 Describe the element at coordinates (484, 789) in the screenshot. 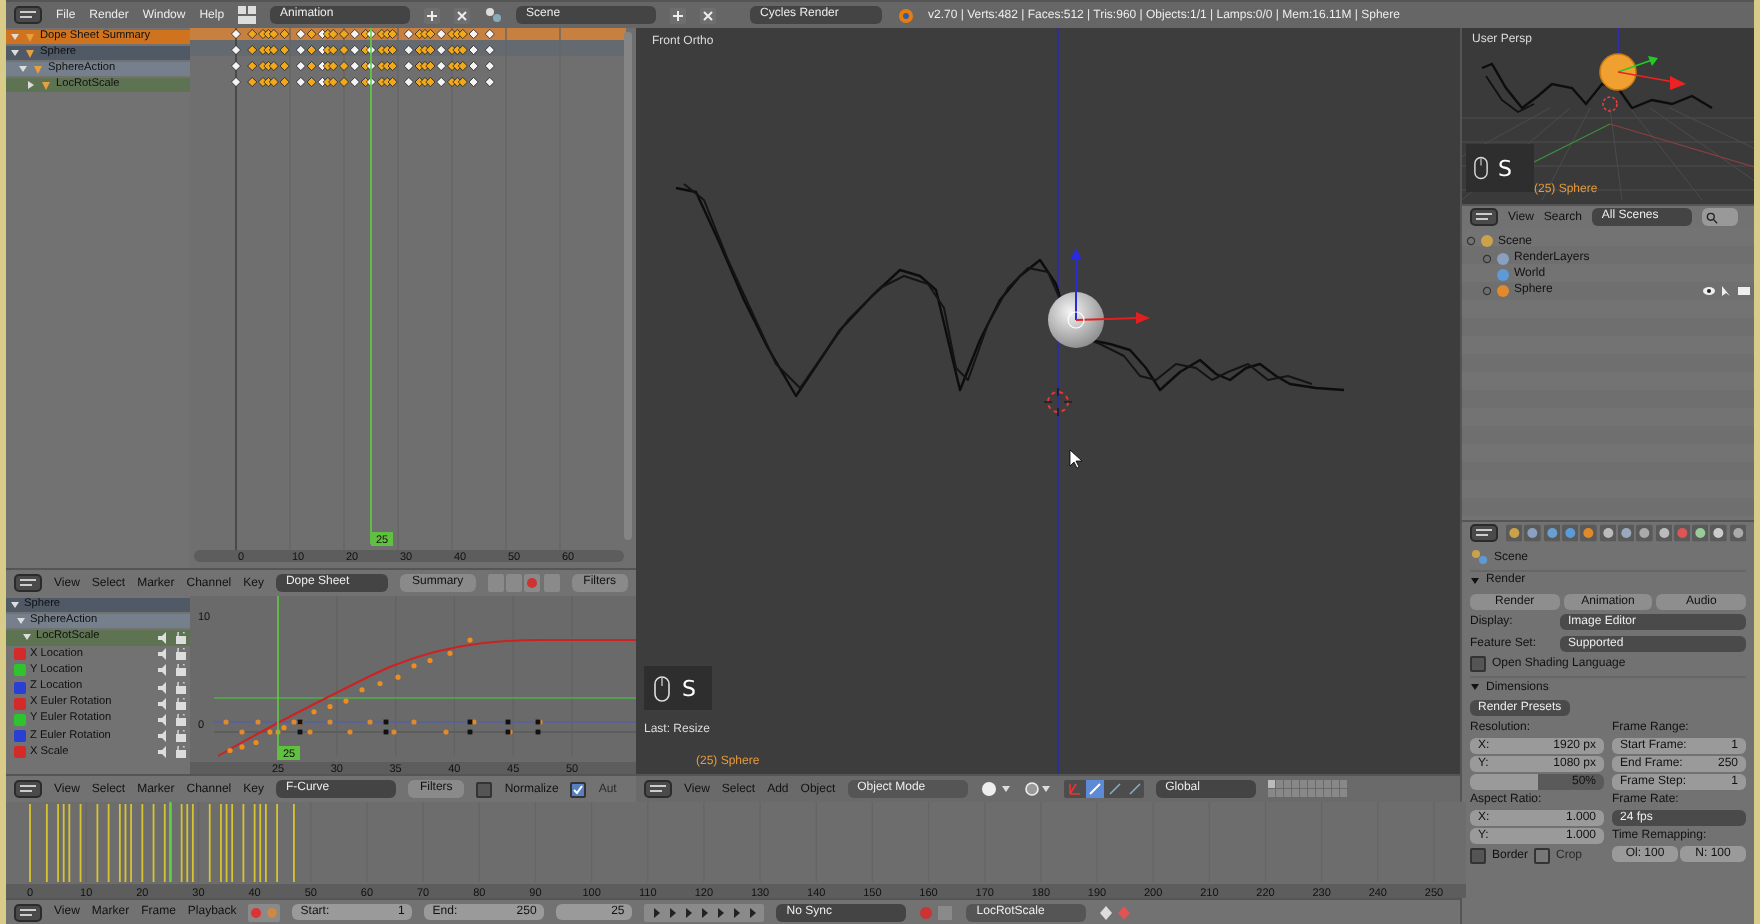

I see `normalize-checkbox` at that location.